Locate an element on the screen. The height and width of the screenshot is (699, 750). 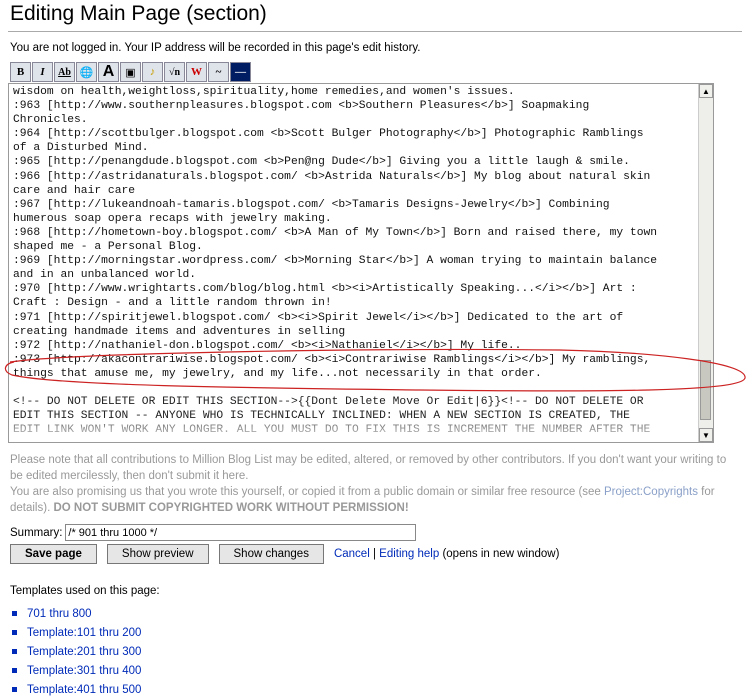
math-icon: √n is located at coordinates (174, 72).